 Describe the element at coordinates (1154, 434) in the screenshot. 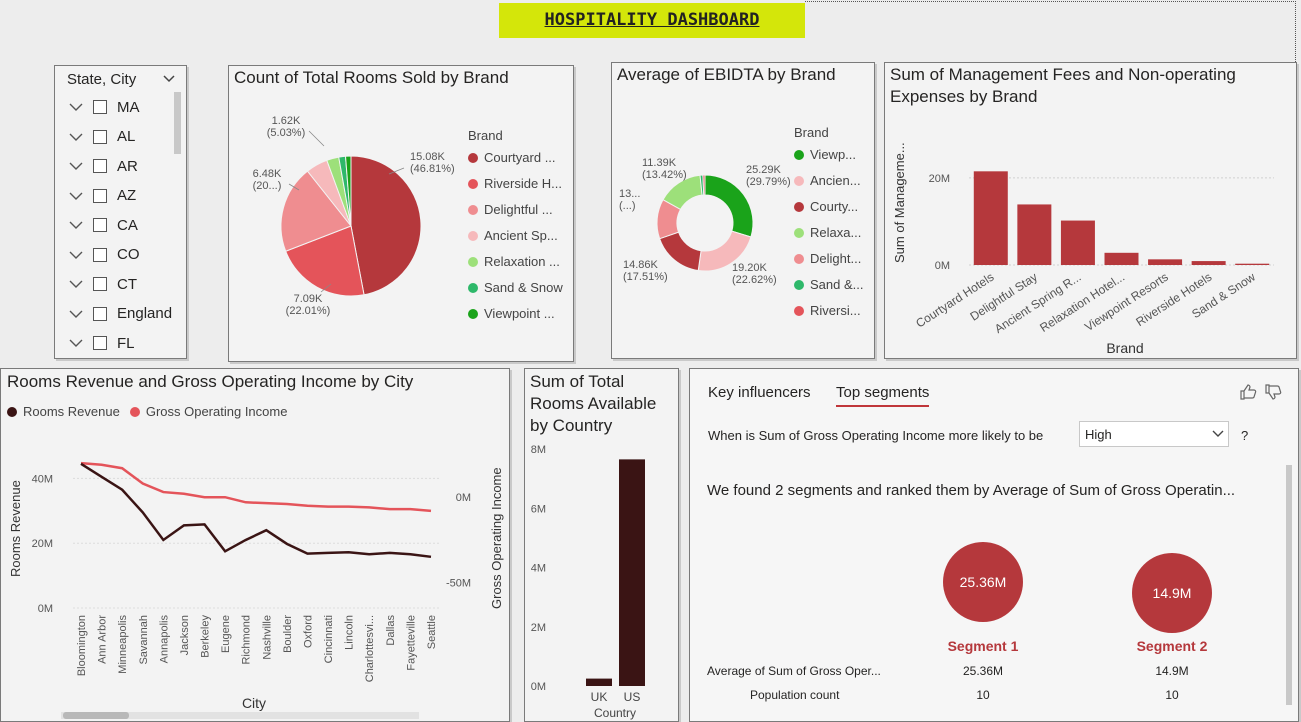

I see `outcome-dropdown: High` at that location.